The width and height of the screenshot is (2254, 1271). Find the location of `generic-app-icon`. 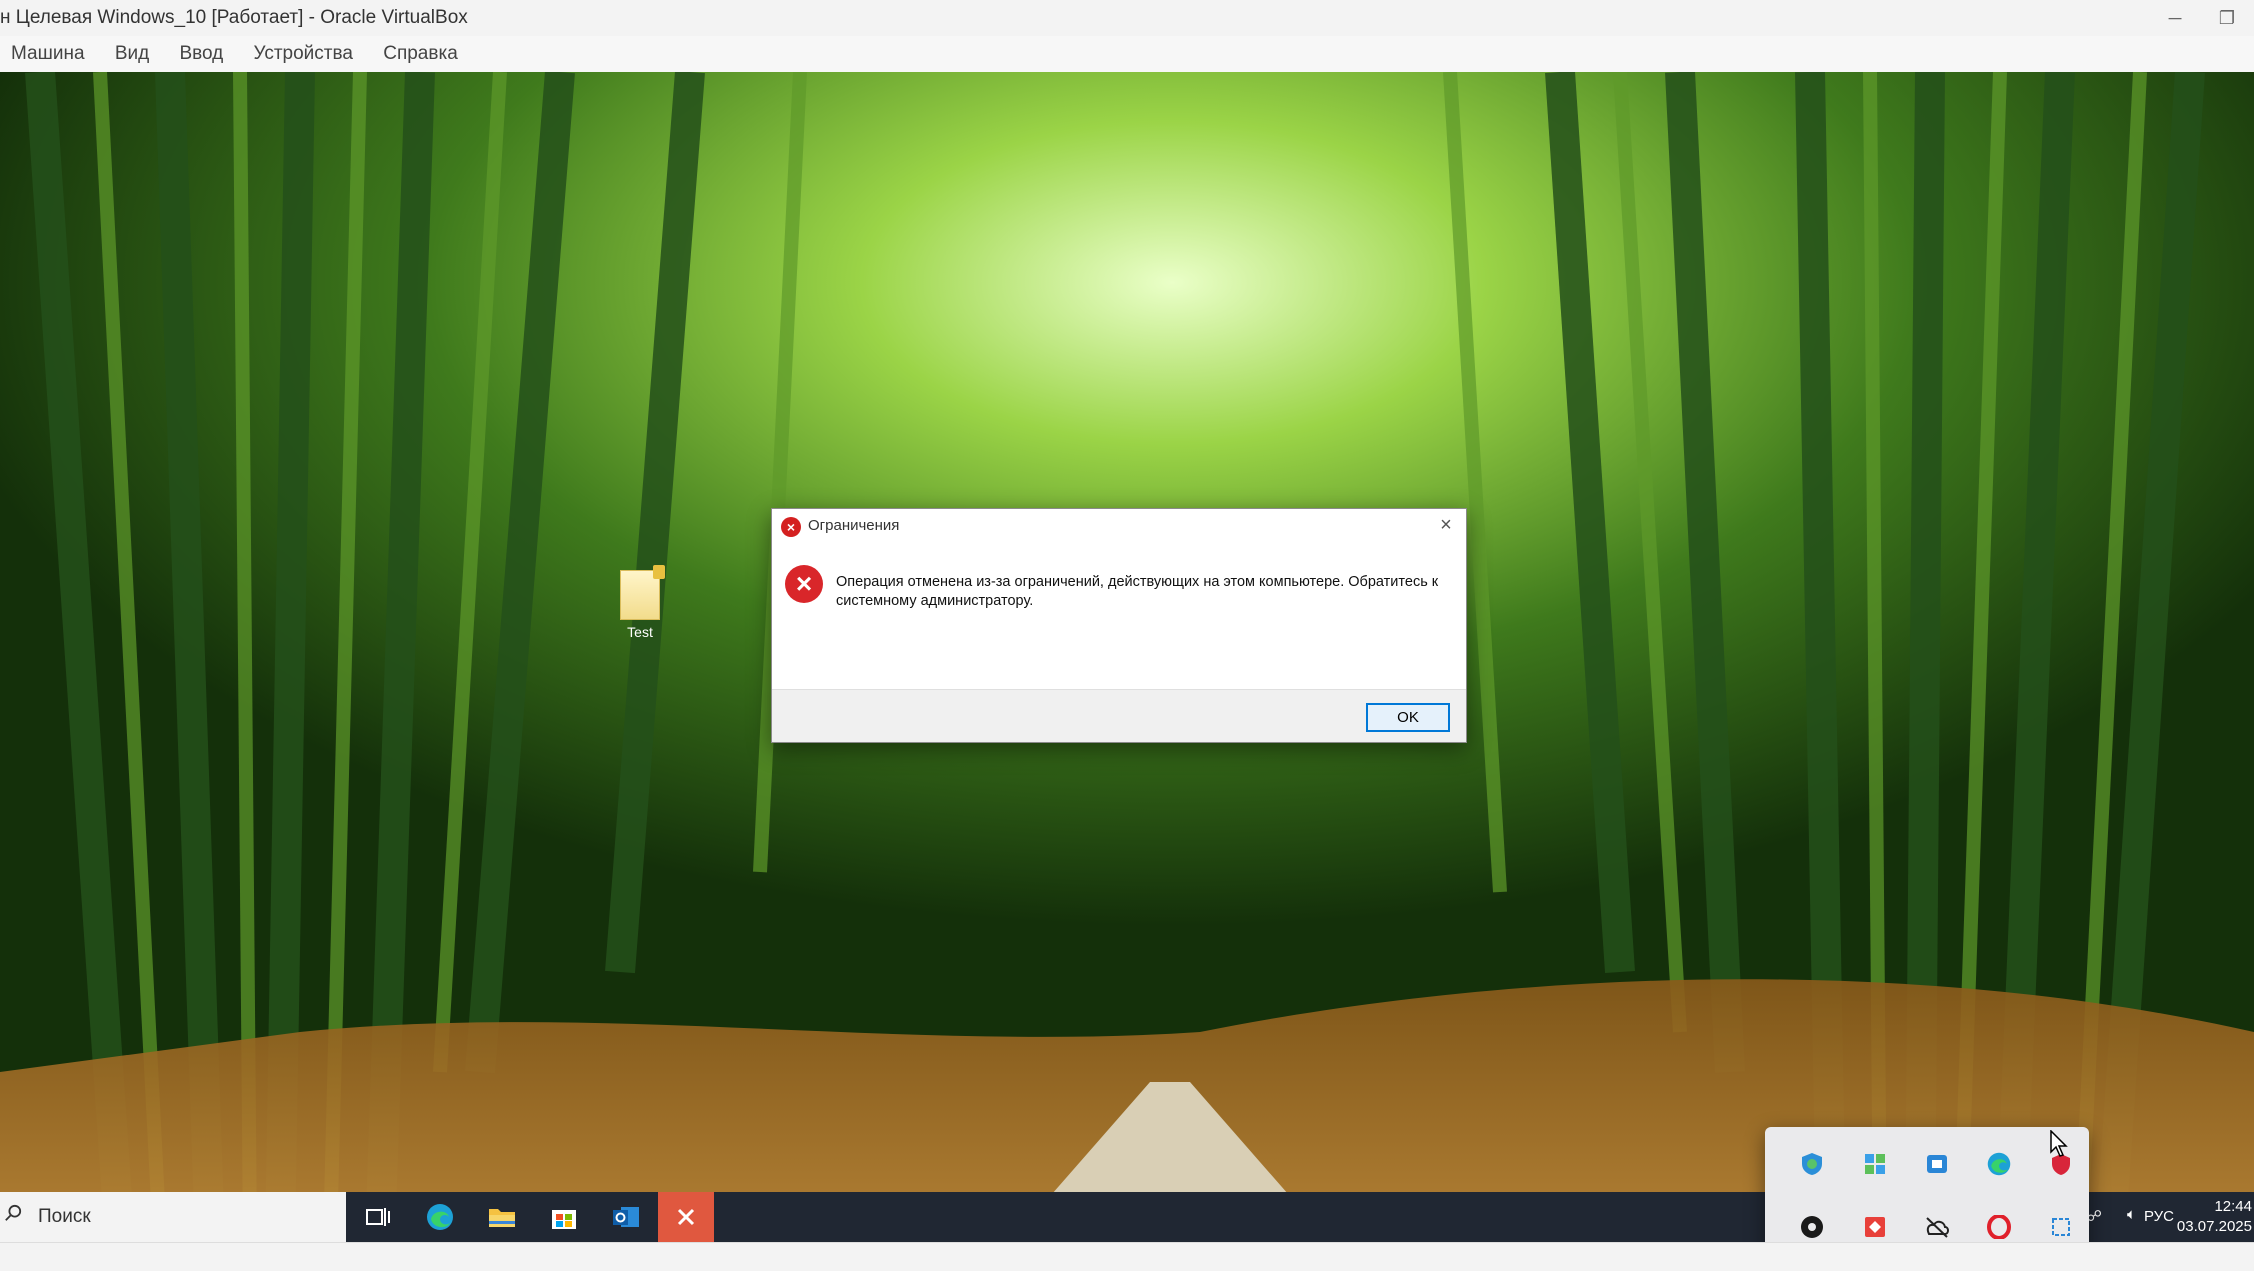

generic-app-icon is located at coordinates (1937, 1164).